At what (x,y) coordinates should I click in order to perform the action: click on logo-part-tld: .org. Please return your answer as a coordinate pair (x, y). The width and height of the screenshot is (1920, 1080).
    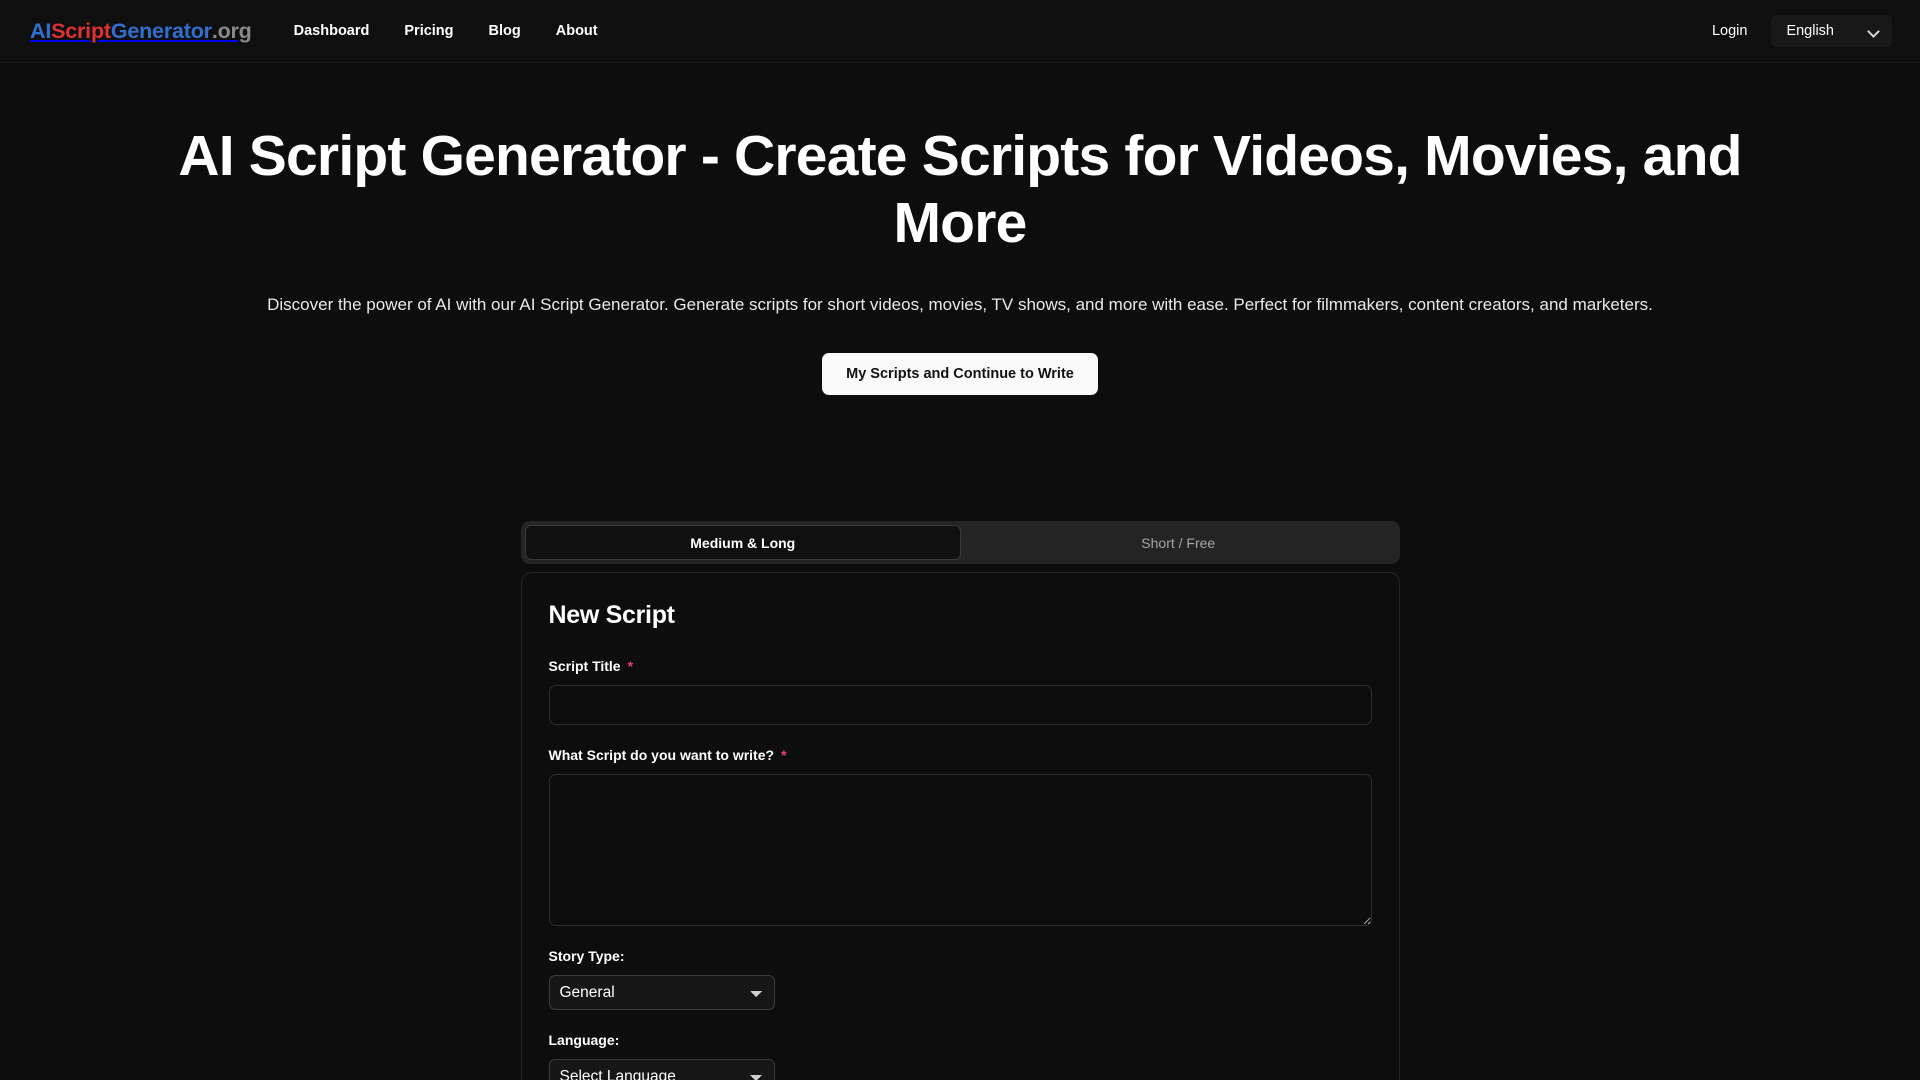
    Looking at the image, I should click on (231, 30).